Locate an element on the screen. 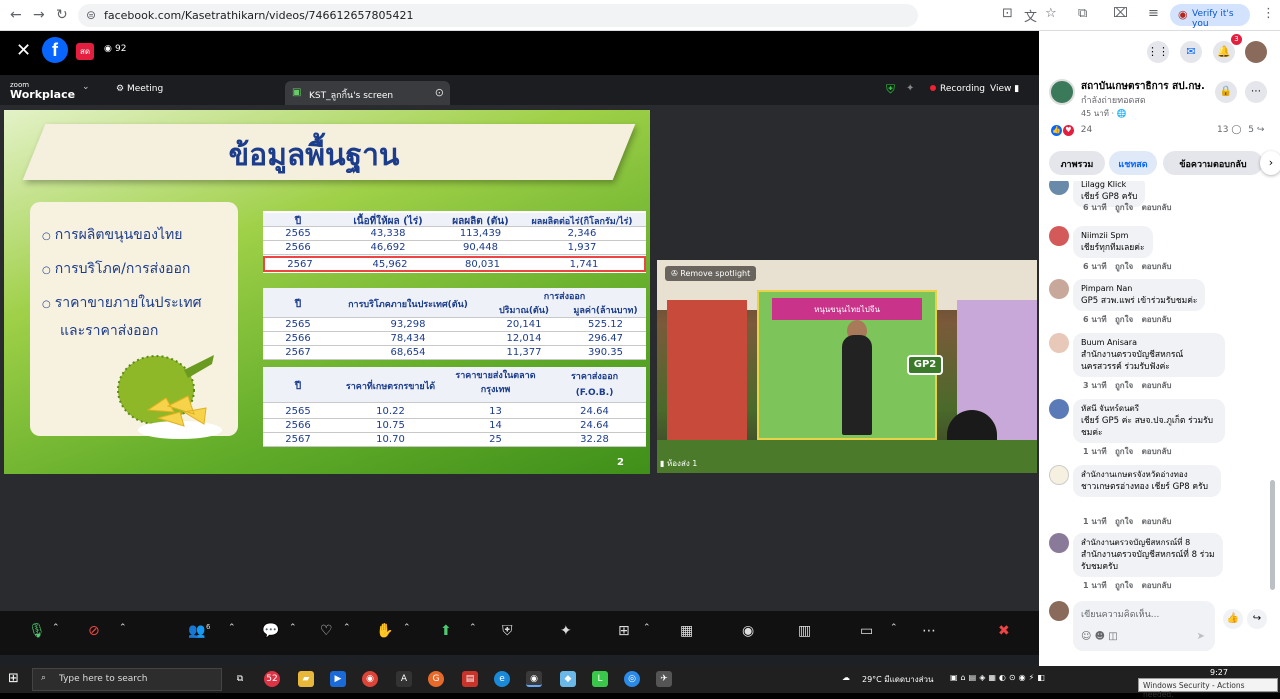  store-icon: ▶ is located at coordinates (338, 679).